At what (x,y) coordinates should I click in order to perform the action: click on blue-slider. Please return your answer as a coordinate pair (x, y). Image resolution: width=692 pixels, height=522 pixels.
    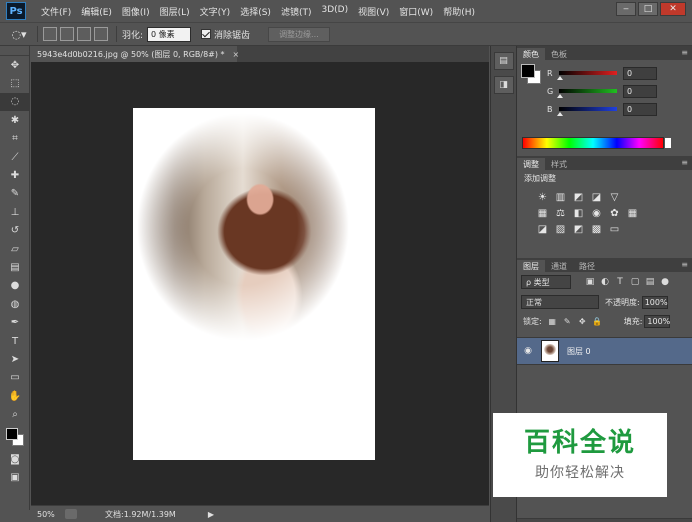
    Looking at the image, I should click on (587, 111).